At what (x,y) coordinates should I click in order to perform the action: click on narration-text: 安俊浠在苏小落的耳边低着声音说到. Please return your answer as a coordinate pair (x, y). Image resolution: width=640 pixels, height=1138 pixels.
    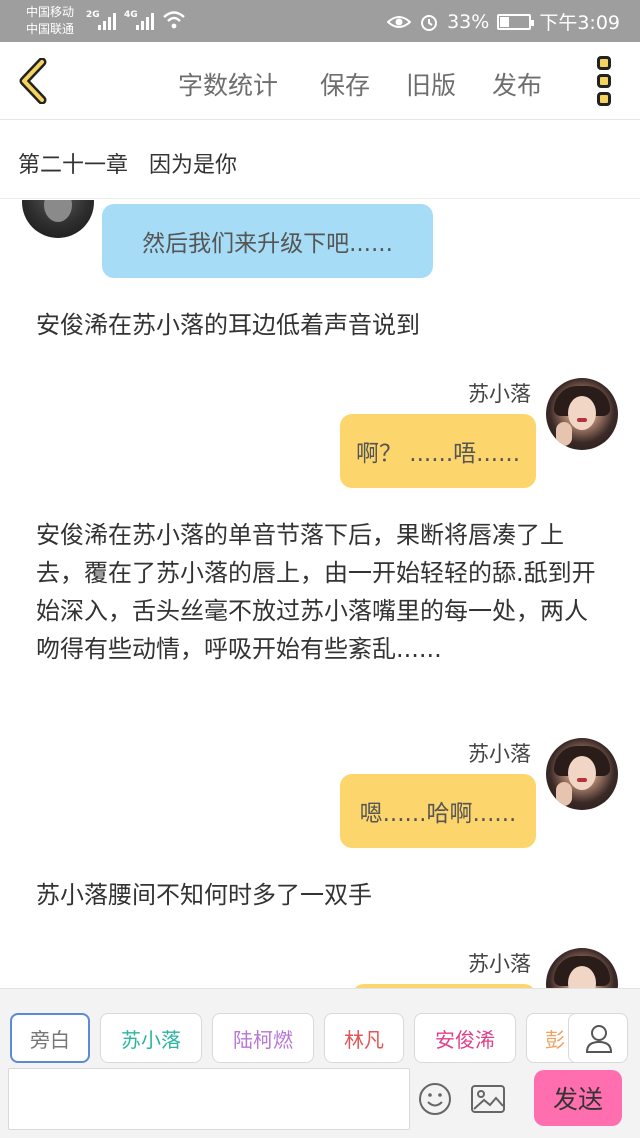
    Looking at the image, I should click on (322, 325).